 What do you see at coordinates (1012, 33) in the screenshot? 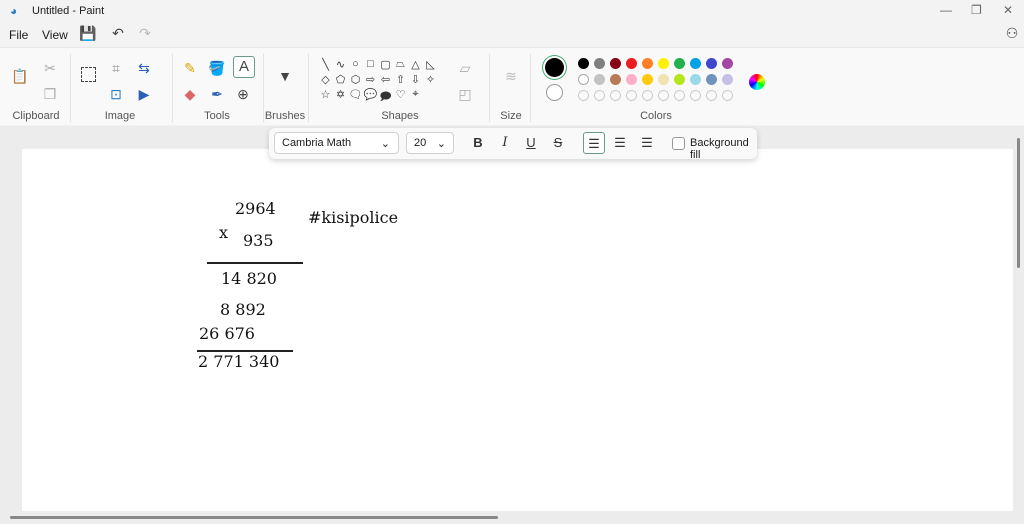
I see `share-icon: ⚇` at bounding box center [1012, 33].